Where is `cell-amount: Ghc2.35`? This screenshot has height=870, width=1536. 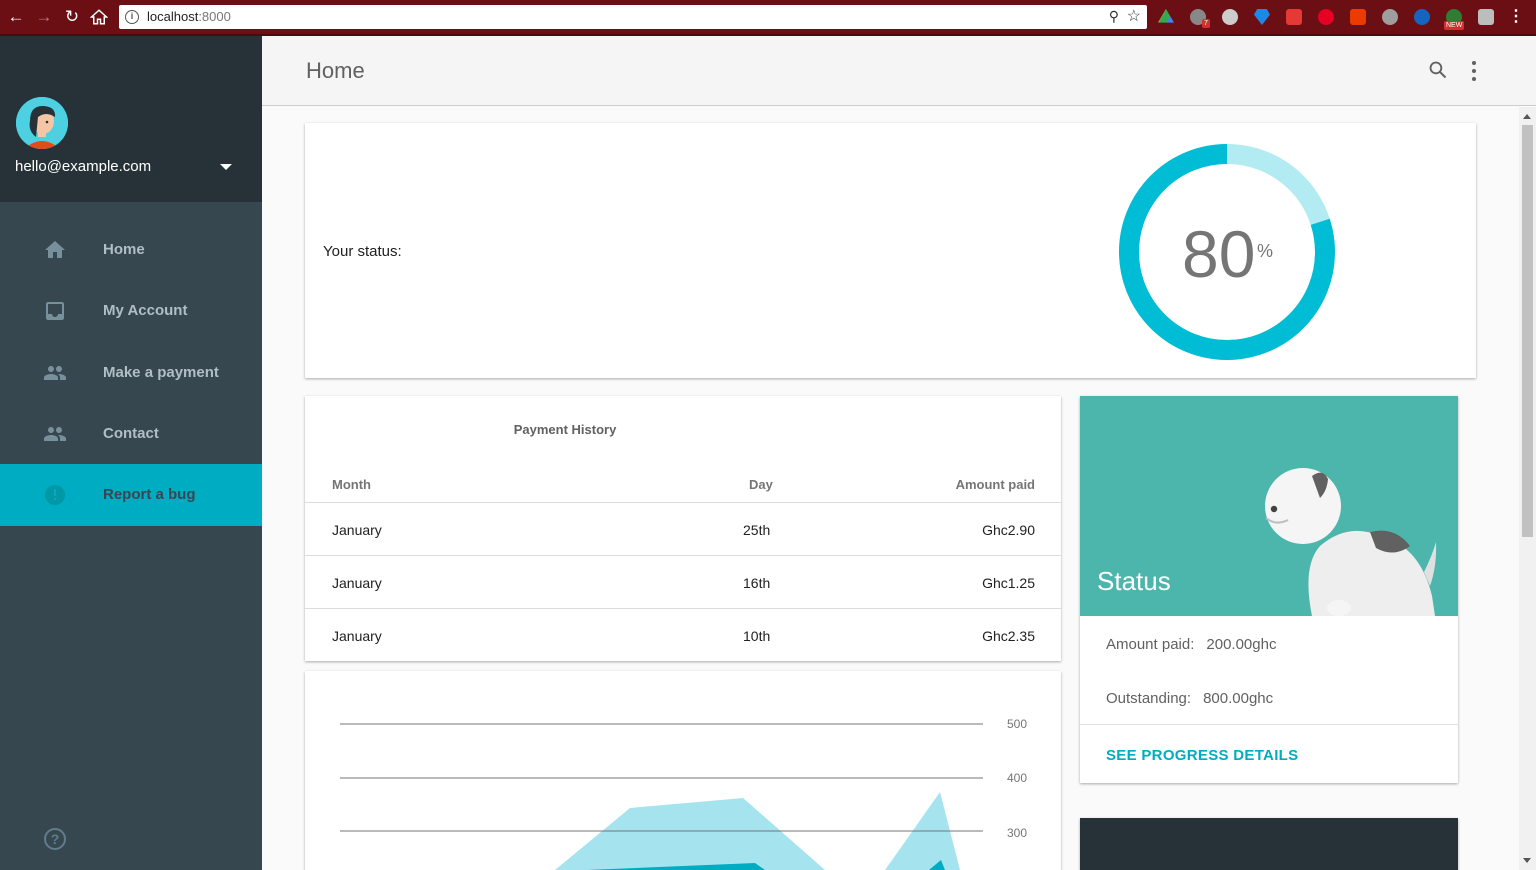 cell-amount: Ghc2.35 is located at coordinates (1008, 636).